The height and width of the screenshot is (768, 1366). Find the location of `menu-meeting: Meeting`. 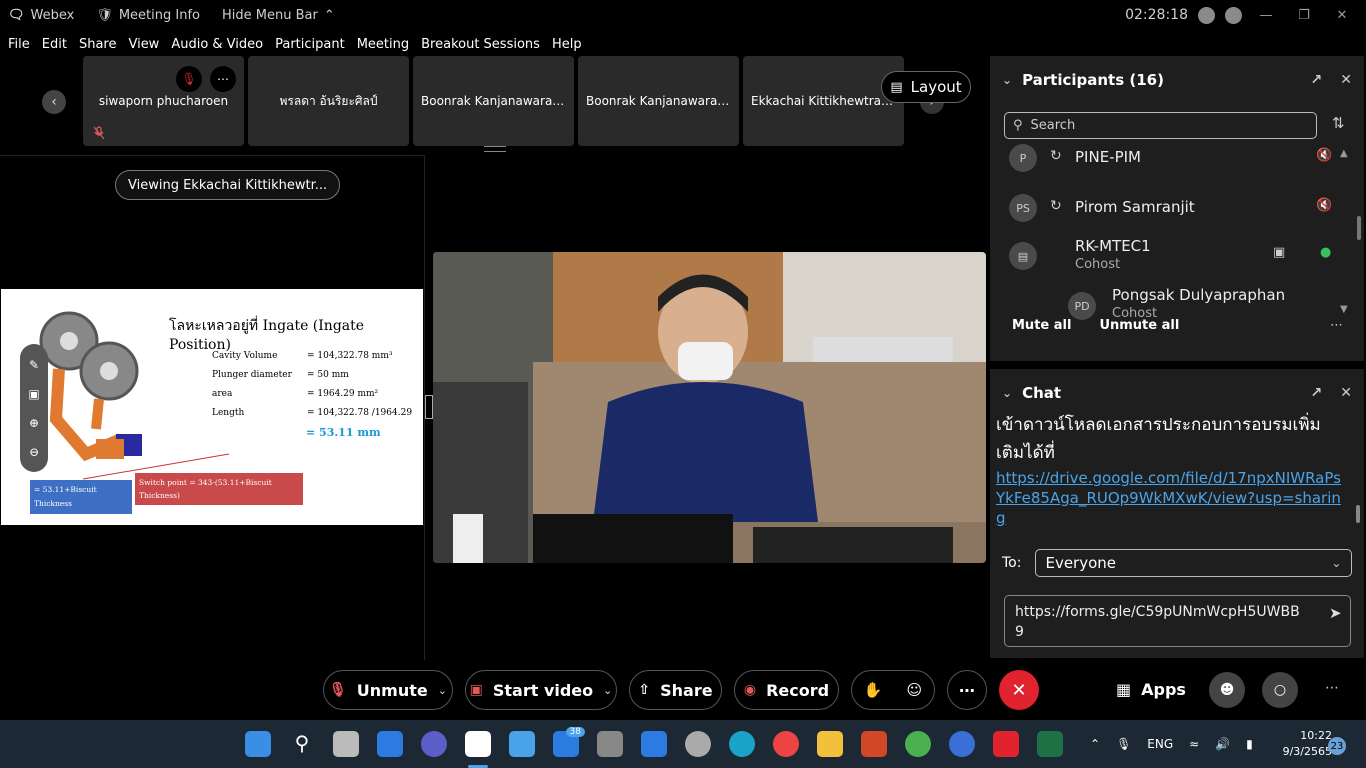

menu-meeting: Meeting is located at coordinates (383, 44).